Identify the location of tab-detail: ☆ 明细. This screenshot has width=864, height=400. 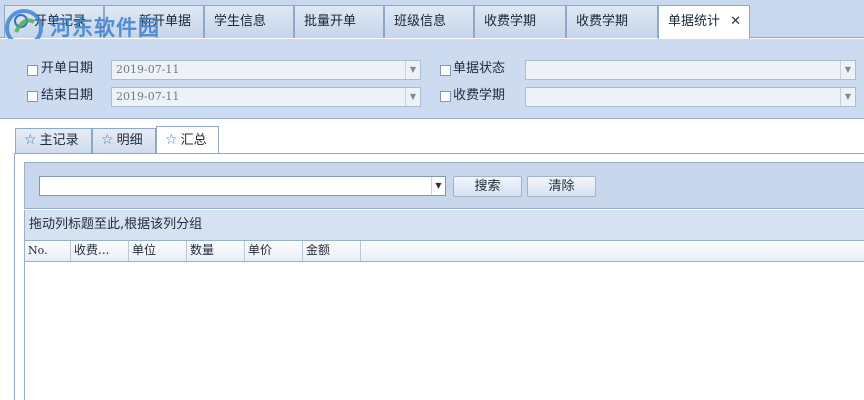
(124, 140).